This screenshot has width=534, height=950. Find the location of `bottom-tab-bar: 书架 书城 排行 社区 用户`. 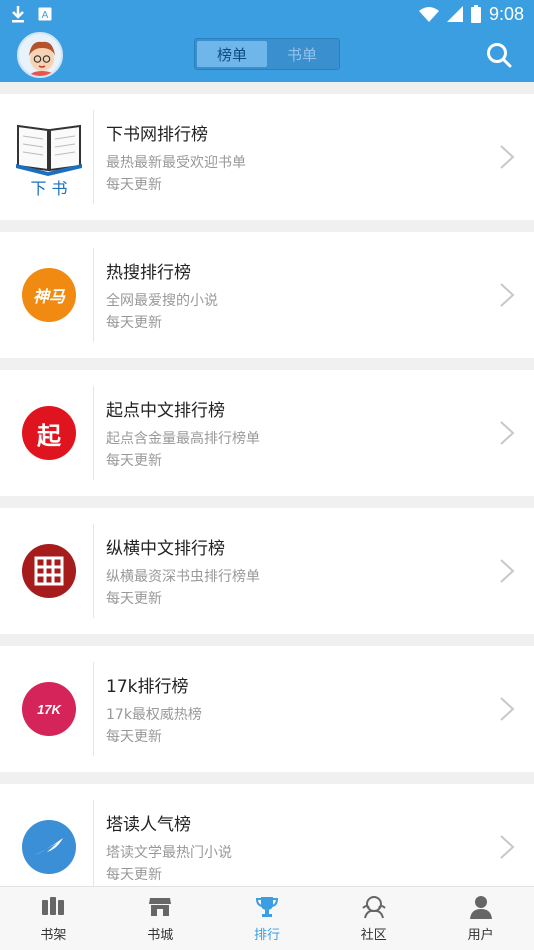

bottom-tab-bar: 书架 书城 排行 社区 用户 is located at coordinates (267, 918).